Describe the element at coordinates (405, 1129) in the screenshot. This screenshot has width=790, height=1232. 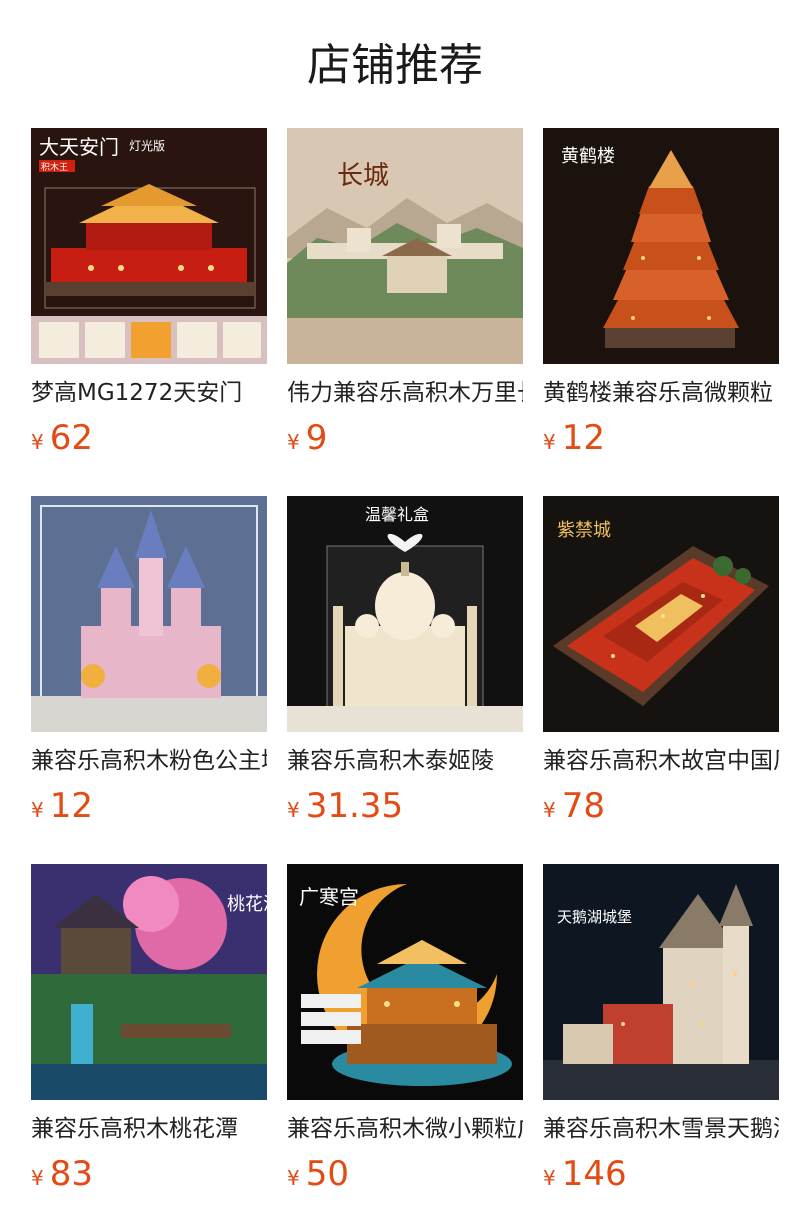
I see `product-name: 兼容乐高积木微小颗粒广寒宫` at that location.